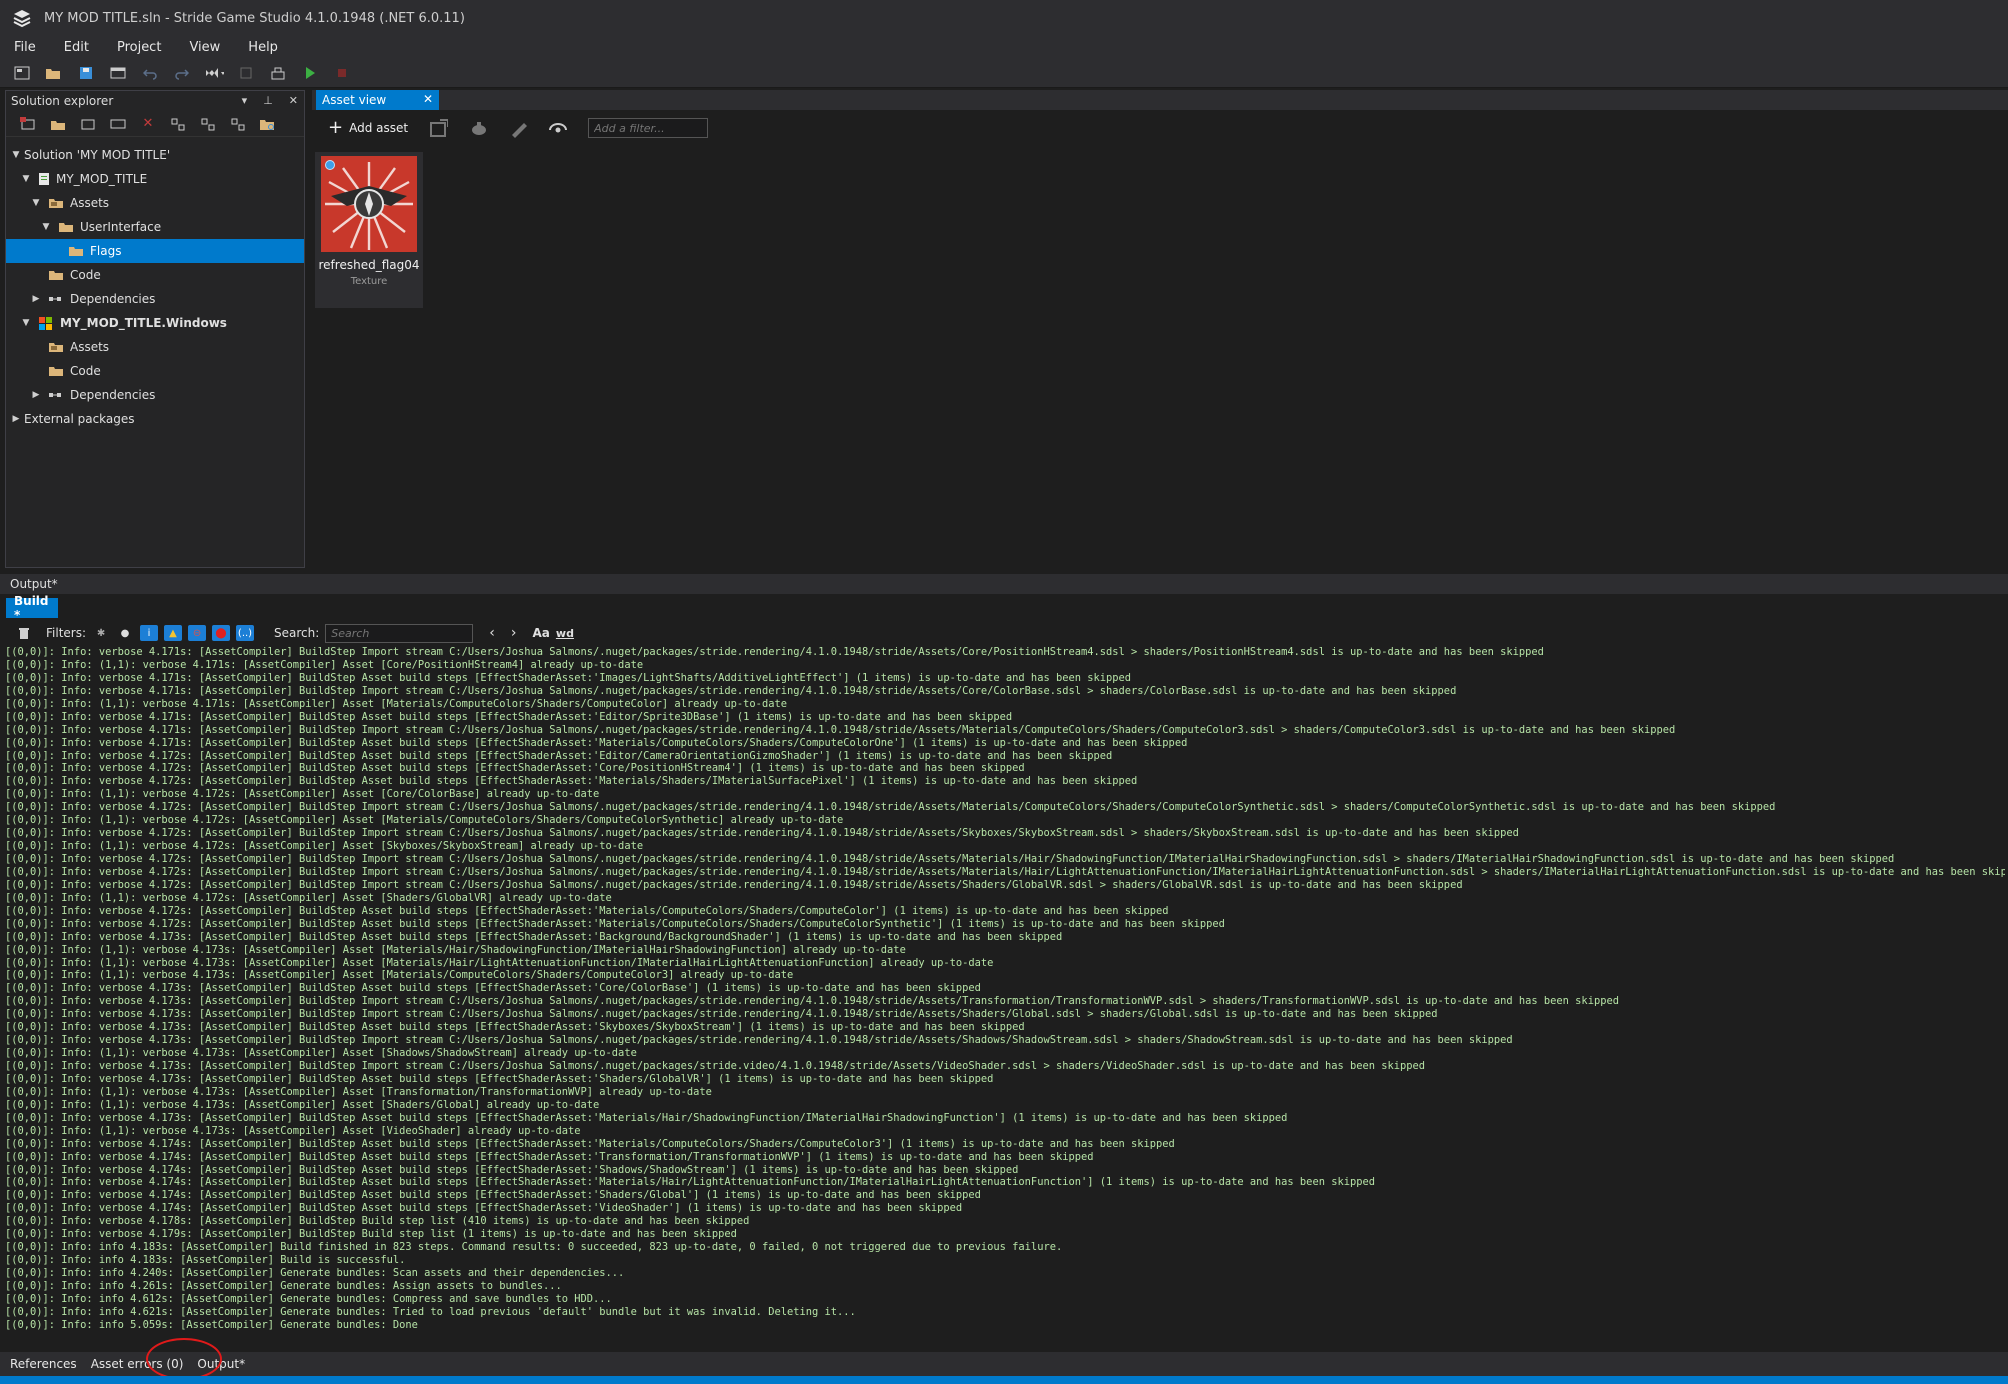  Describe the element at coordinates (155, 251) in the screenshot. I see `tree-item: Flags` at that location.